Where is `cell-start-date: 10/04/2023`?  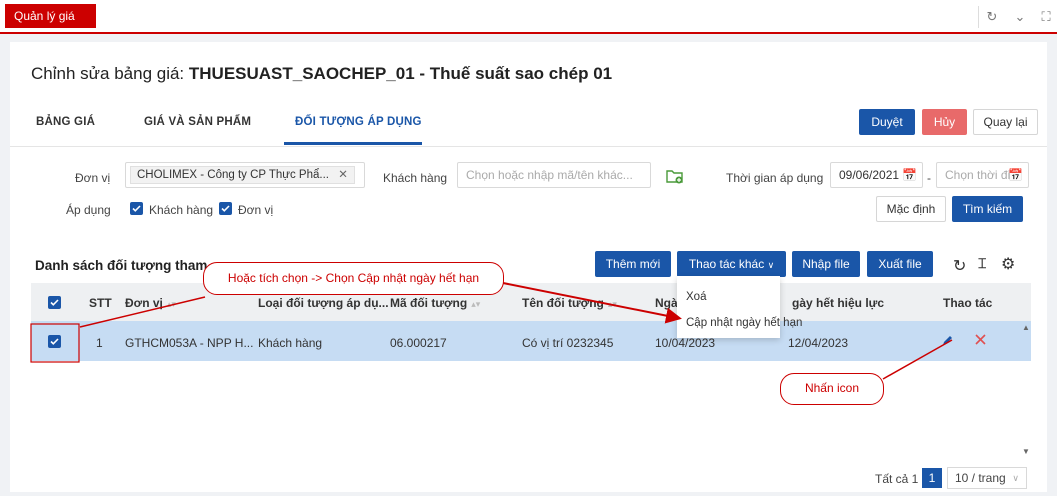
cell-start-date: 10/04/2023 is located at coordinates (685, 343).